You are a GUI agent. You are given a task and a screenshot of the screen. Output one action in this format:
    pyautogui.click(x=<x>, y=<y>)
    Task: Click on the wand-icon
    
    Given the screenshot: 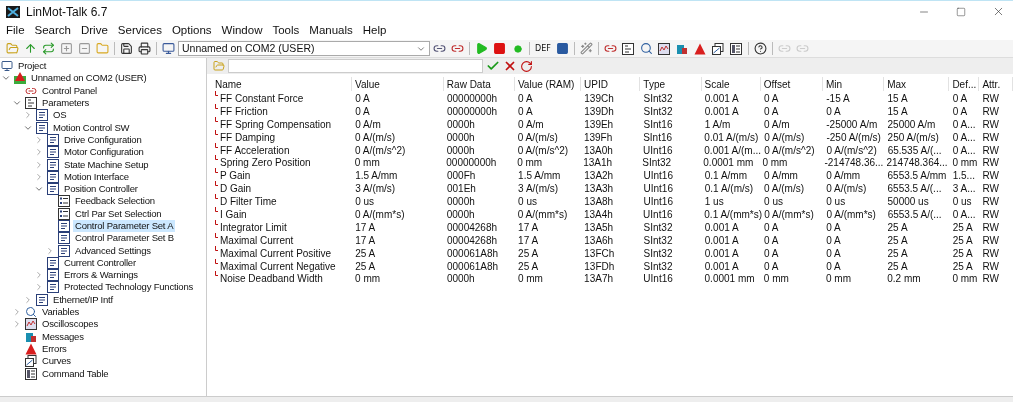 What is the action you would take?
    pyautogui.click(x=586, y=48)
    